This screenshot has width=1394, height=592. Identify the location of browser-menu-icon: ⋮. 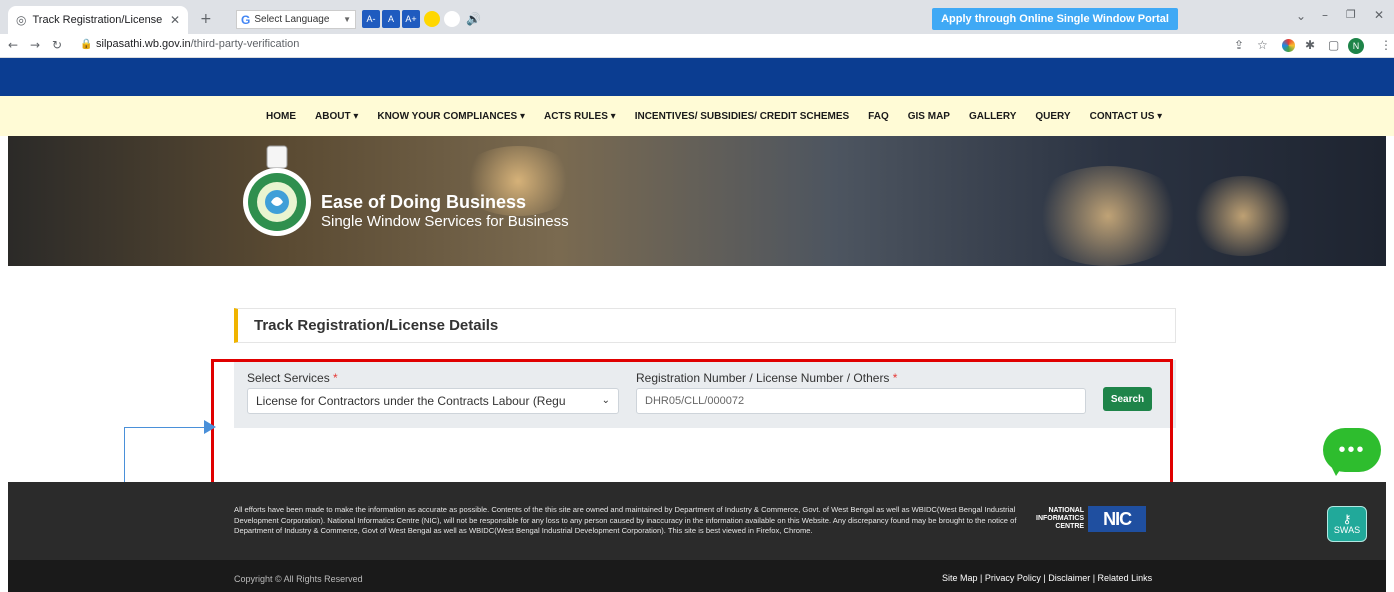
(1386, 45).